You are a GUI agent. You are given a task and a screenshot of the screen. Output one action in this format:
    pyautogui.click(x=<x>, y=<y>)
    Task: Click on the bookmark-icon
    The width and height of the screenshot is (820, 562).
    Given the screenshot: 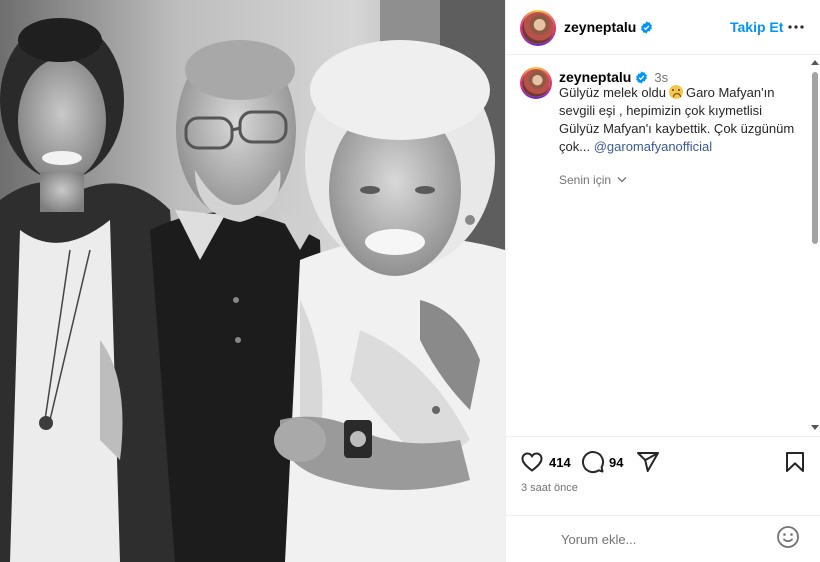 What is the action you would take?
    pyautogui.click(x=795, y=462)
    